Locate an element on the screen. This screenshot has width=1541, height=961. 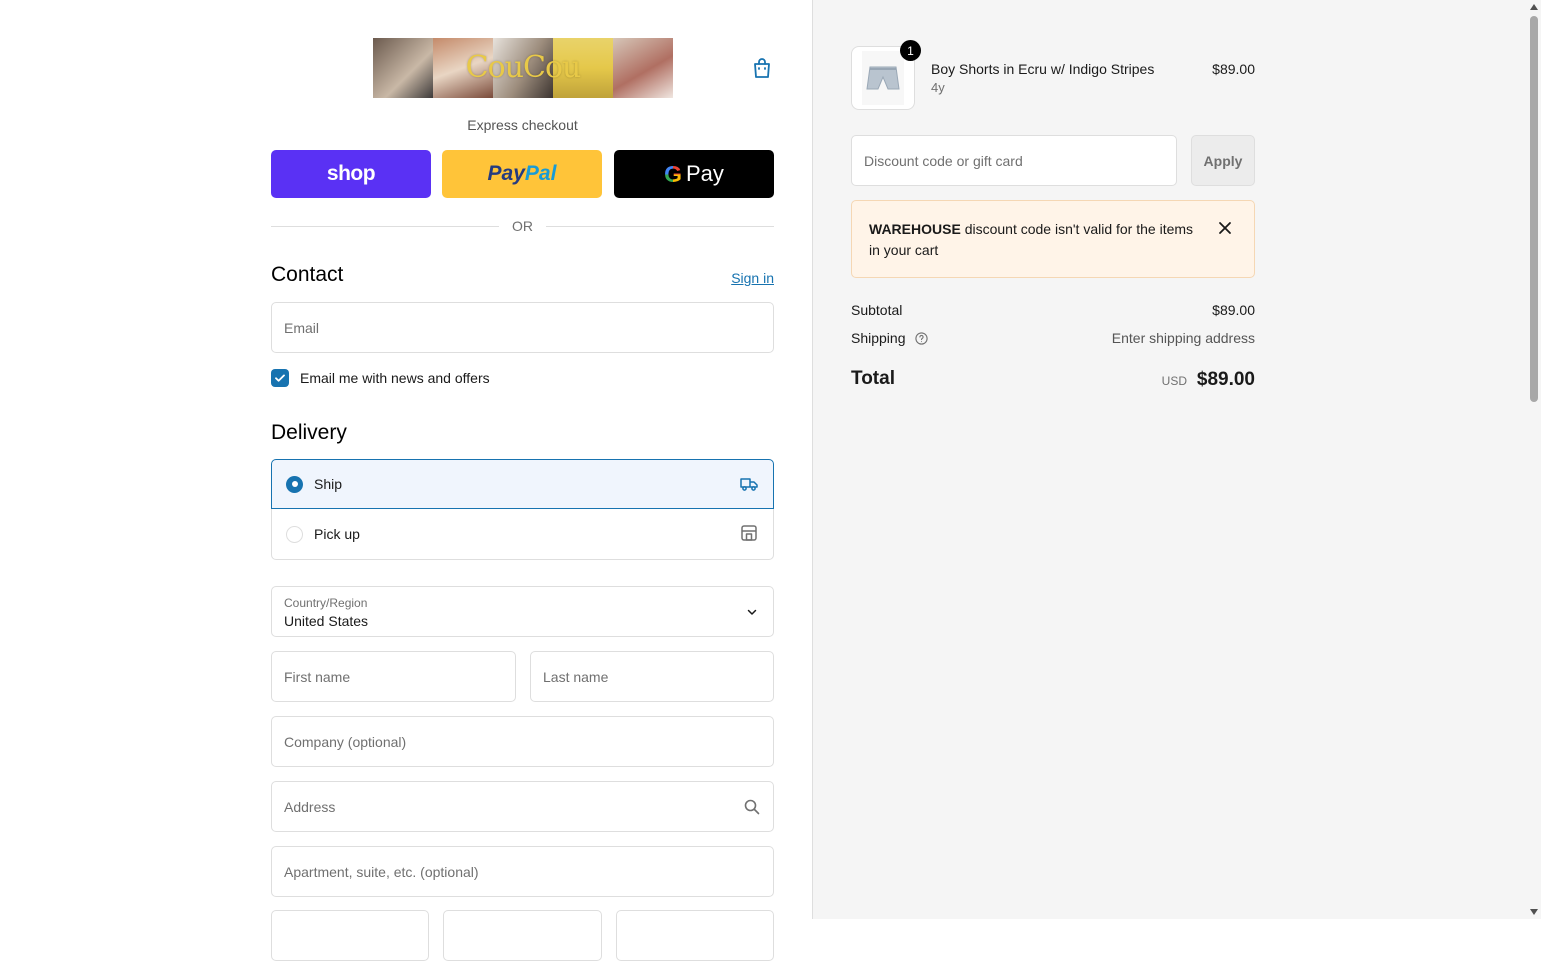
paypal-label-part2: Pal is located at coordinates (540, 173).